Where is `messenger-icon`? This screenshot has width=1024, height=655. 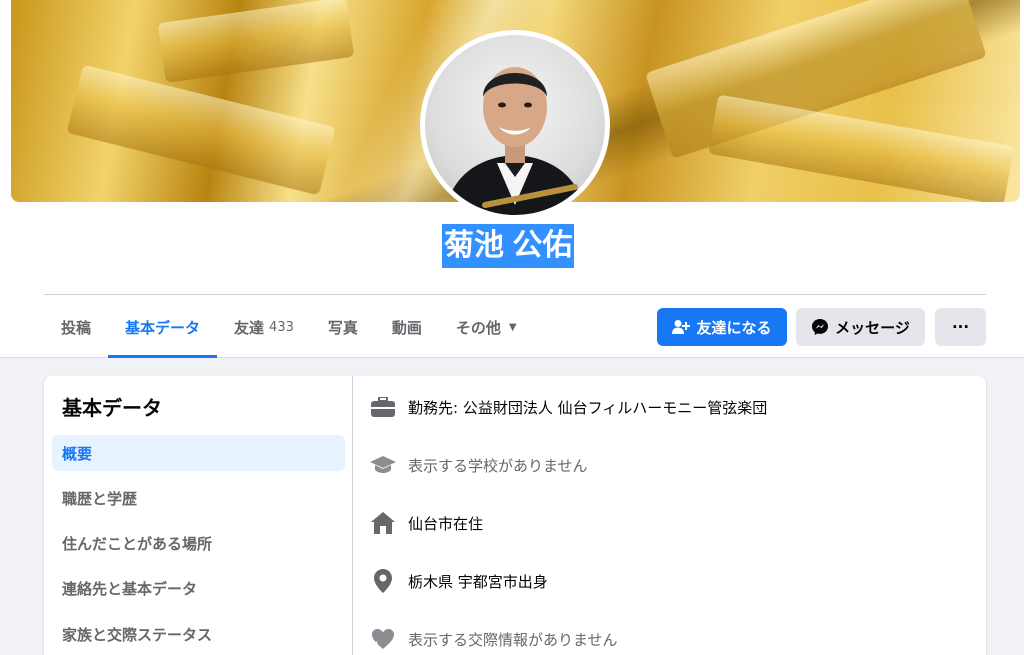
messenger-icon is located at coordinates (820, 327).